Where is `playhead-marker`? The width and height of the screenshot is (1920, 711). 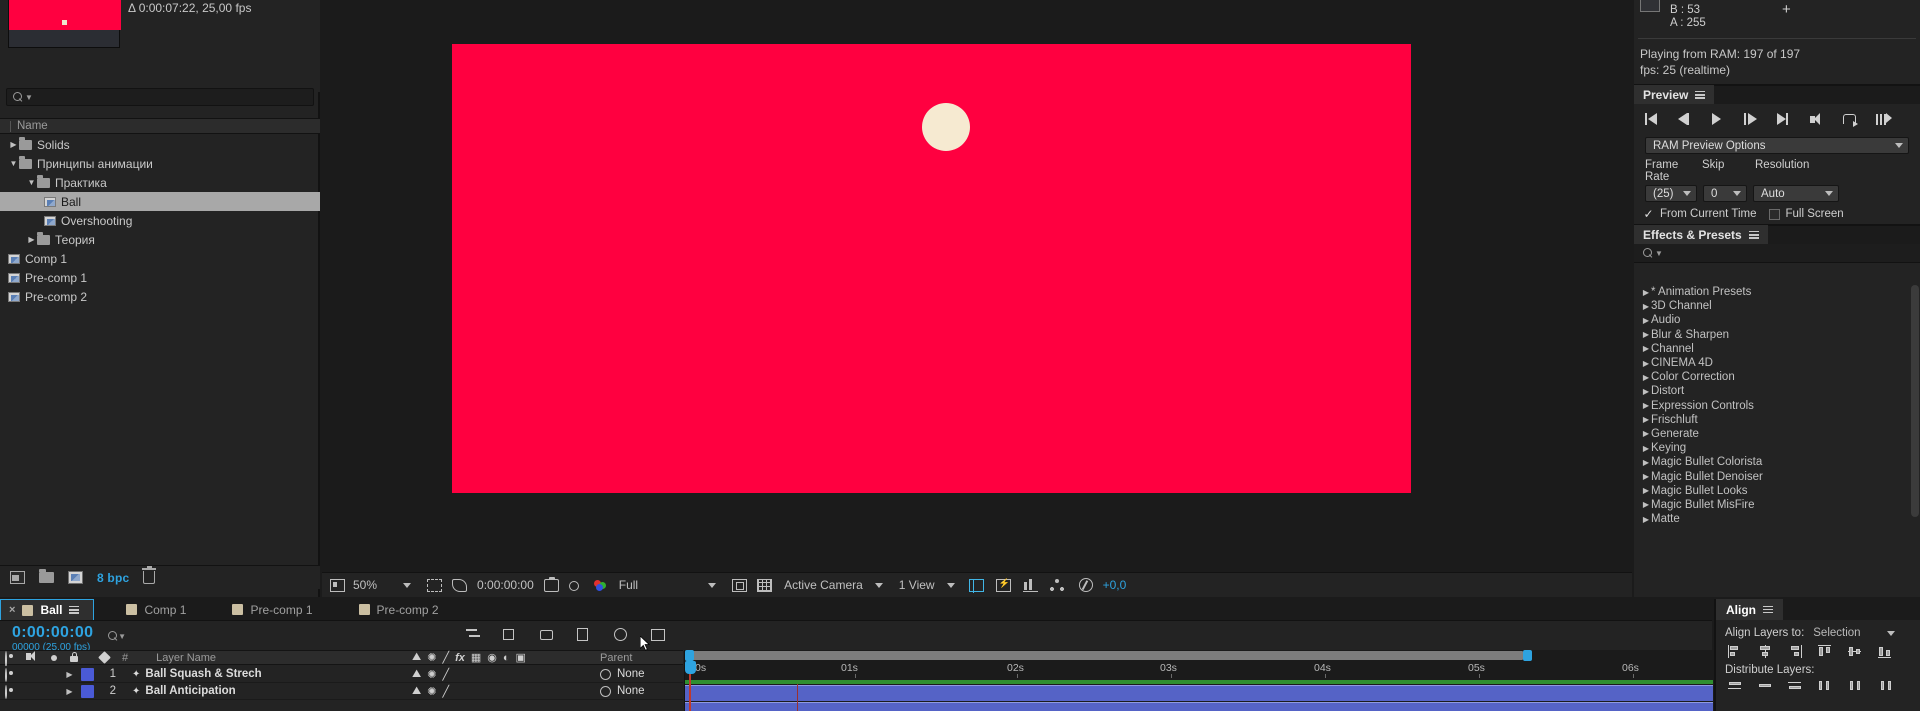
playhead-marker is located at coordinates (690, 667).